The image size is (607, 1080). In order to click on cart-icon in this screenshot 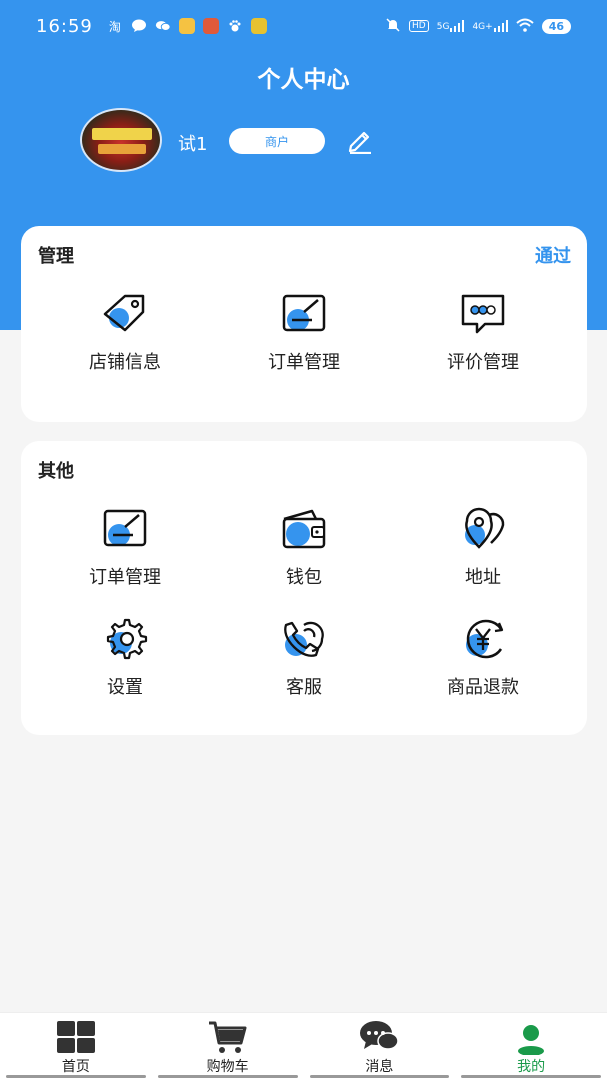, I will do `click(227, 1037)`.